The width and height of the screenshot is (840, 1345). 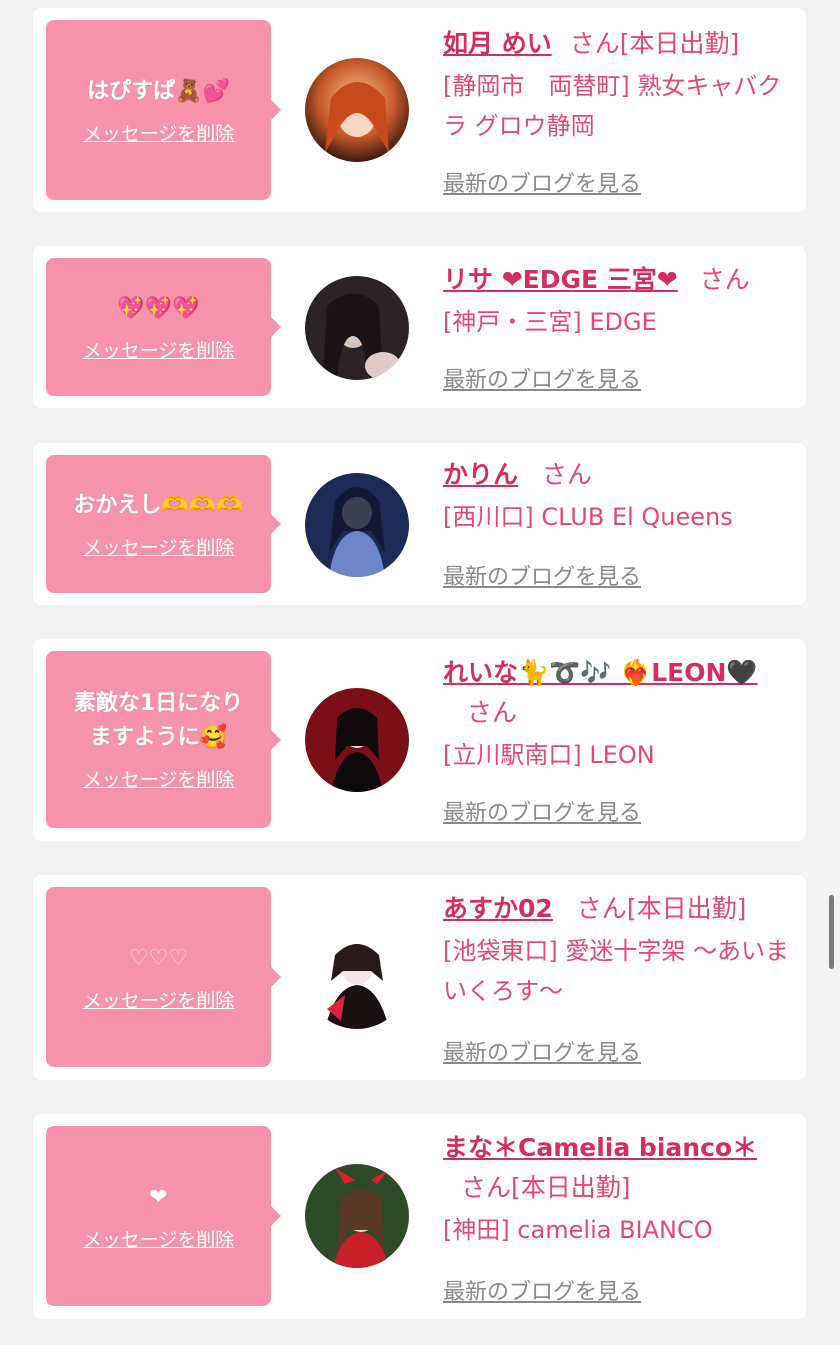 I want to click on girl-name-link: まな＊Camelia bianco＊, so click(x=600, y=1147).